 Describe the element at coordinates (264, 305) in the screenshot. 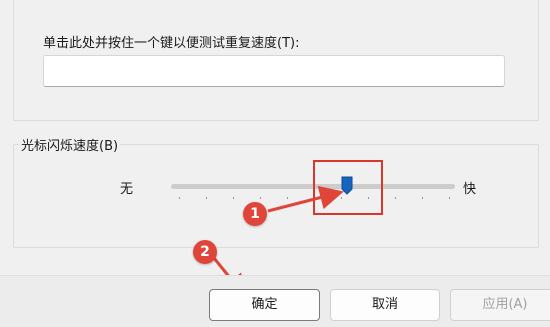

I see `ok-button: 确定` at that location.